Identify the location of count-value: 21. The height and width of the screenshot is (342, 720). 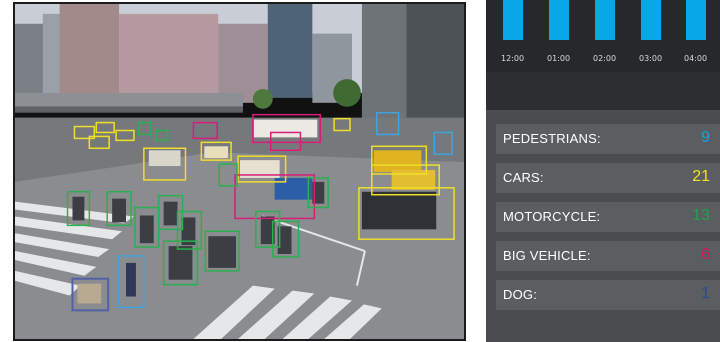
(701, 176).